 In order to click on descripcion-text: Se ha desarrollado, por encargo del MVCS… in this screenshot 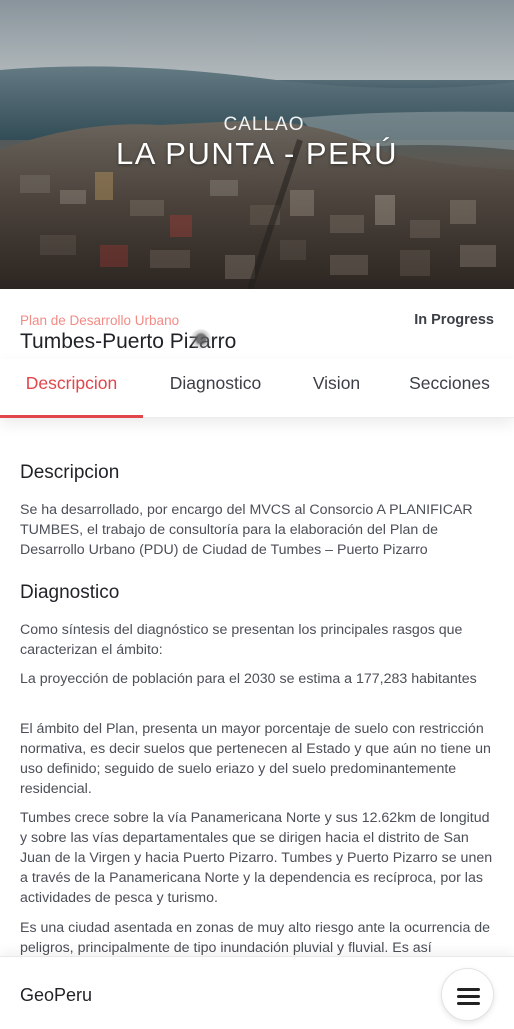, I will do `click(246, 530)`.